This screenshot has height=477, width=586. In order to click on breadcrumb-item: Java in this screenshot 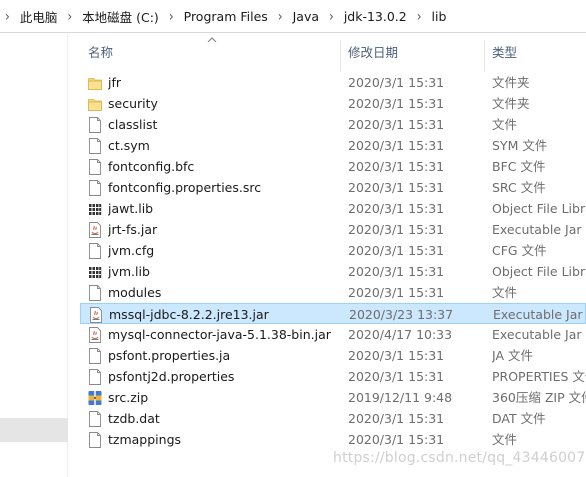, I will do `click(306, 16)`.